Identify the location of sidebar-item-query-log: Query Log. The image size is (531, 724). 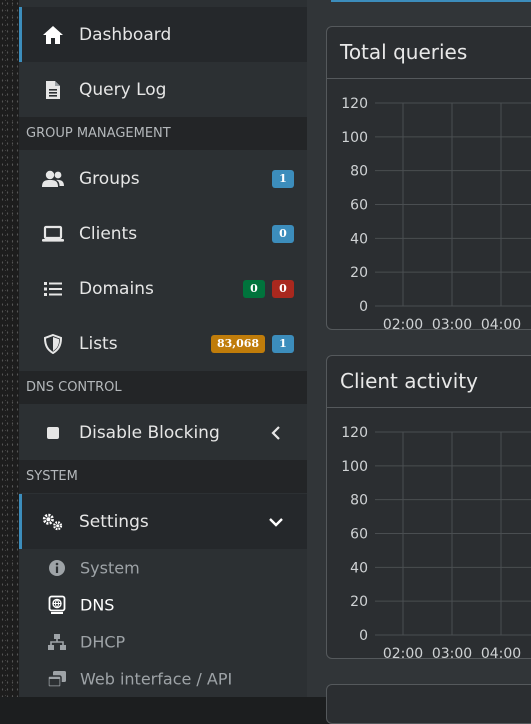
(163, 89).